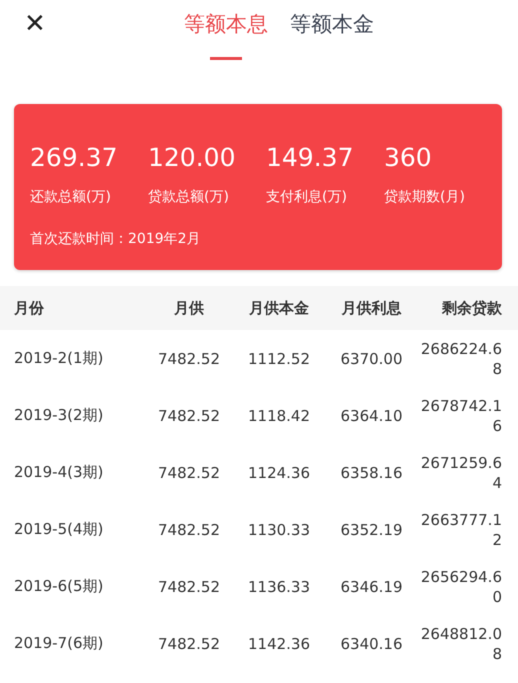 This screenshot has width=518, height=683. Describe the element at coordinates (307, 197) in the screenshot. I see `stat-label: 支付利息(万)` at that location.